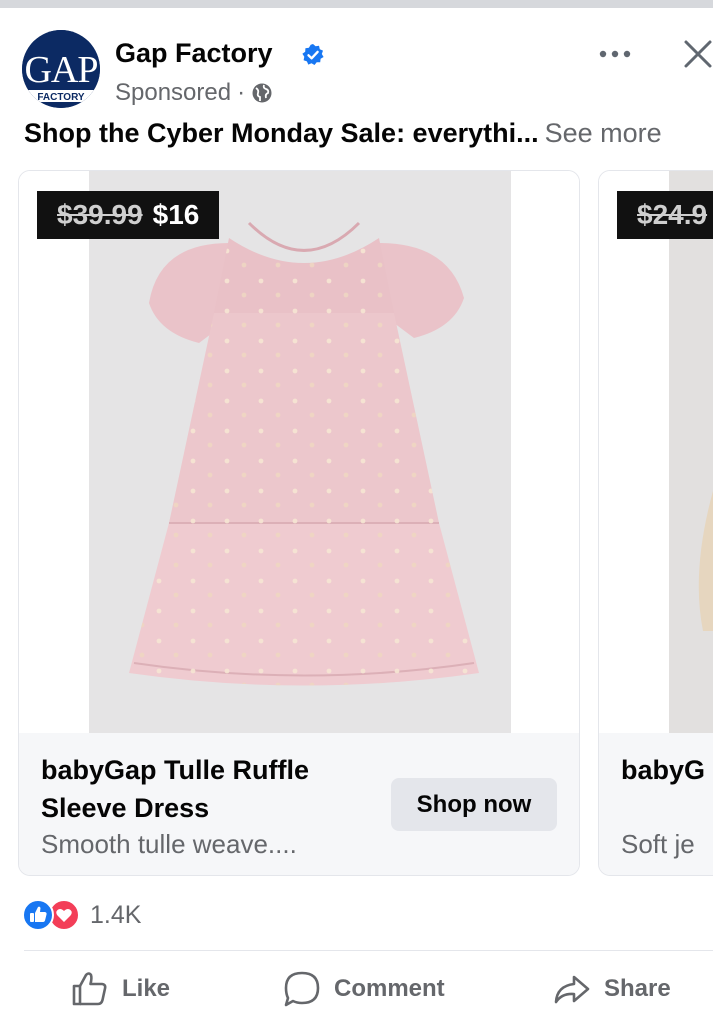  What do you see at coordinates (211, 789) in the screenshot?
I see `product-title: babyGap Tulle Ruffle Sleeve Dress` at bounding box center [211, 789].